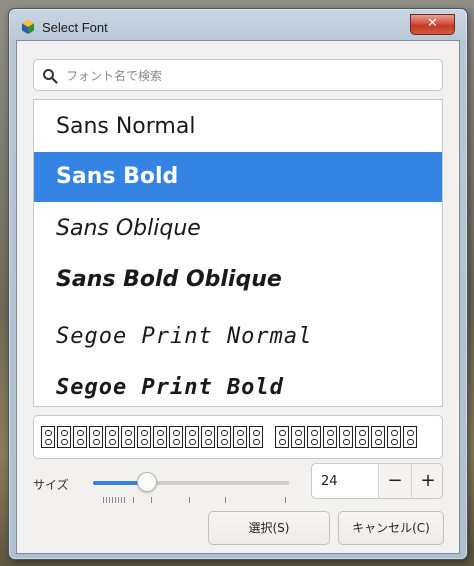 The image size is (474, 566). Describe the element at coordinates (50, 76) in the screenshot. I see `search-icon` at that location.